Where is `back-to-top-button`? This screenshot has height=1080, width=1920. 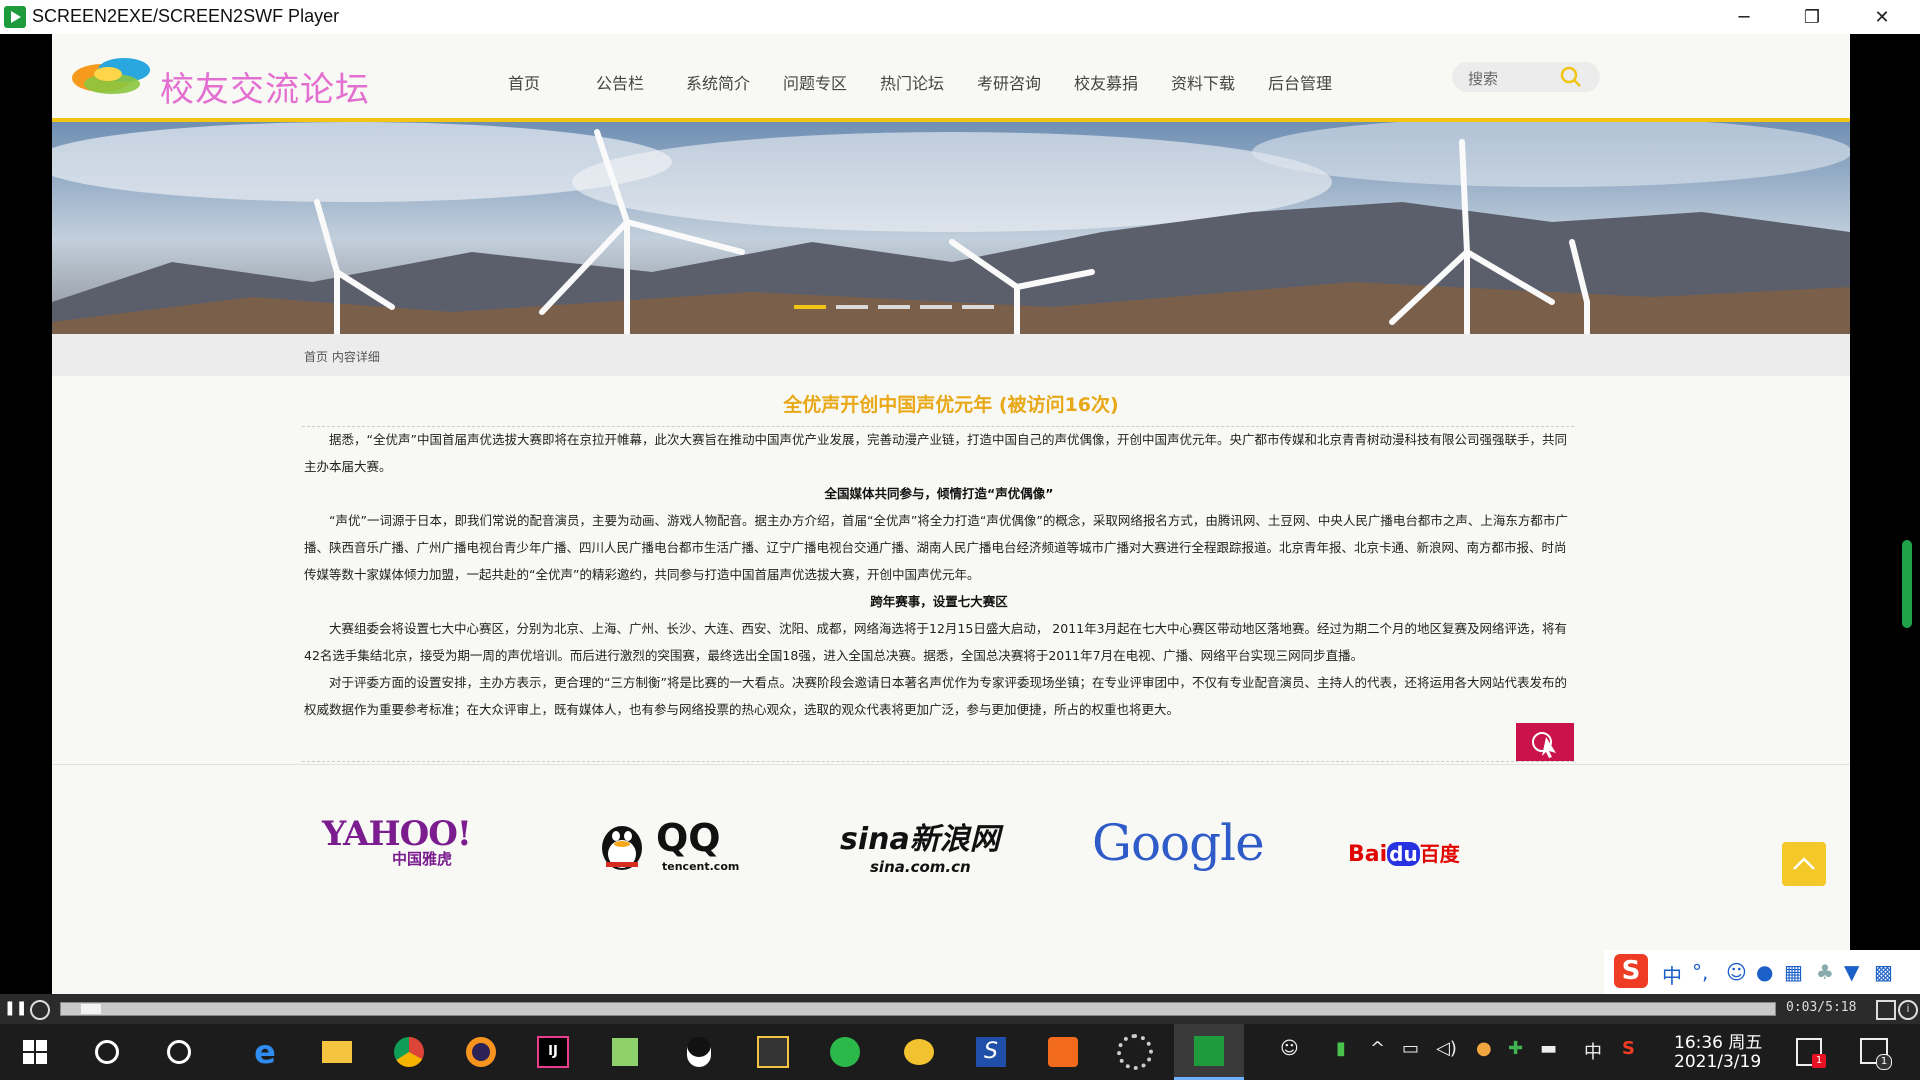
back-to-top-button is located at coordinates (1804, 864).